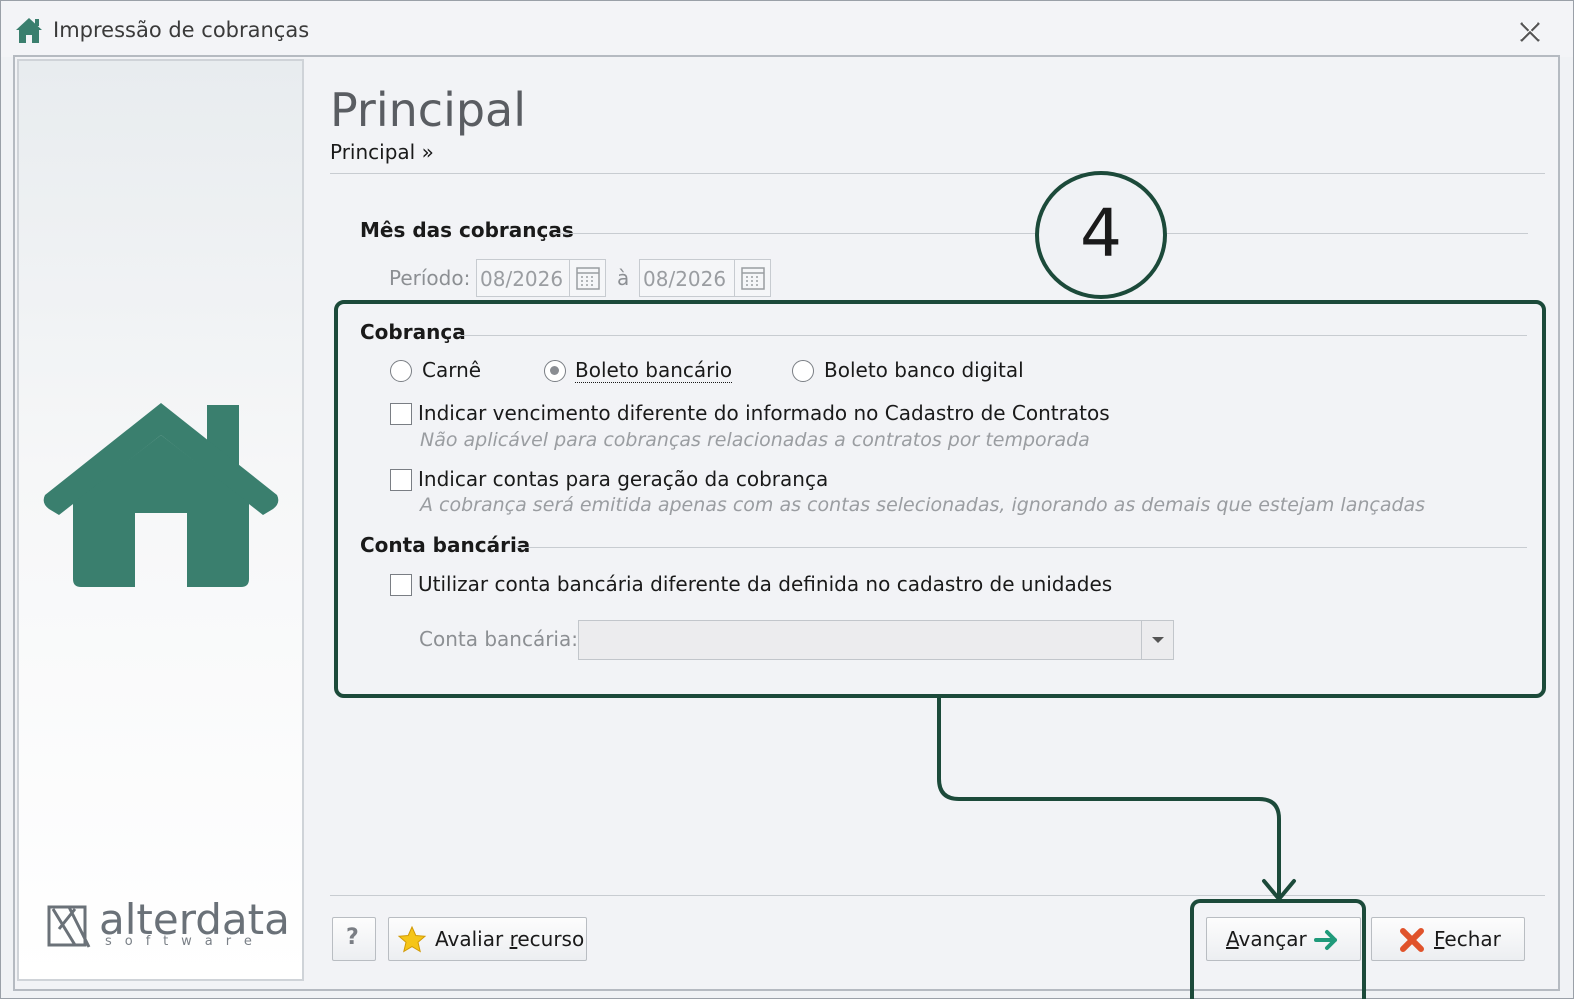 This screenshot has height=999, width=1574. What do you see at coordinates (1116, 799) in the screenshot?
I see `annotation-connector` at bounding box center [1116, 799].